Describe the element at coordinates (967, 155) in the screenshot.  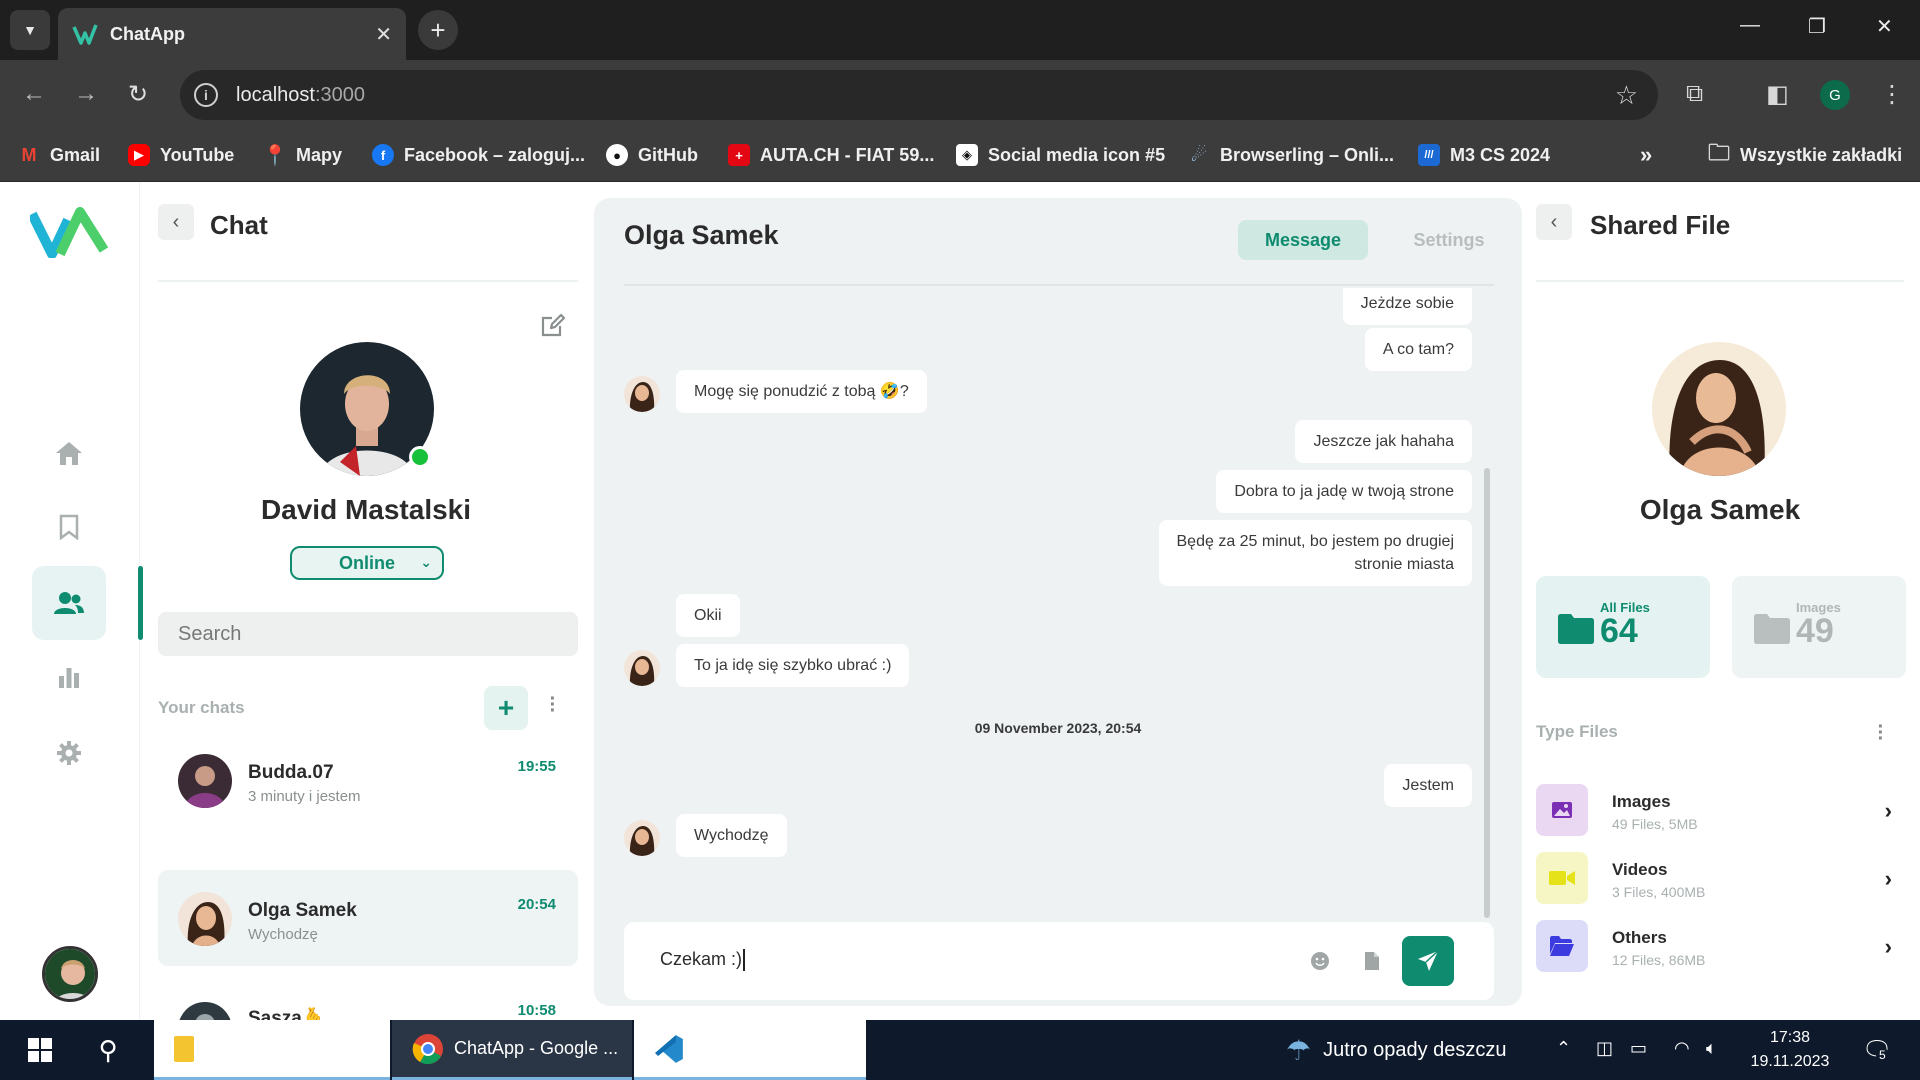
I see `codepen-icon: ◈` at that location.